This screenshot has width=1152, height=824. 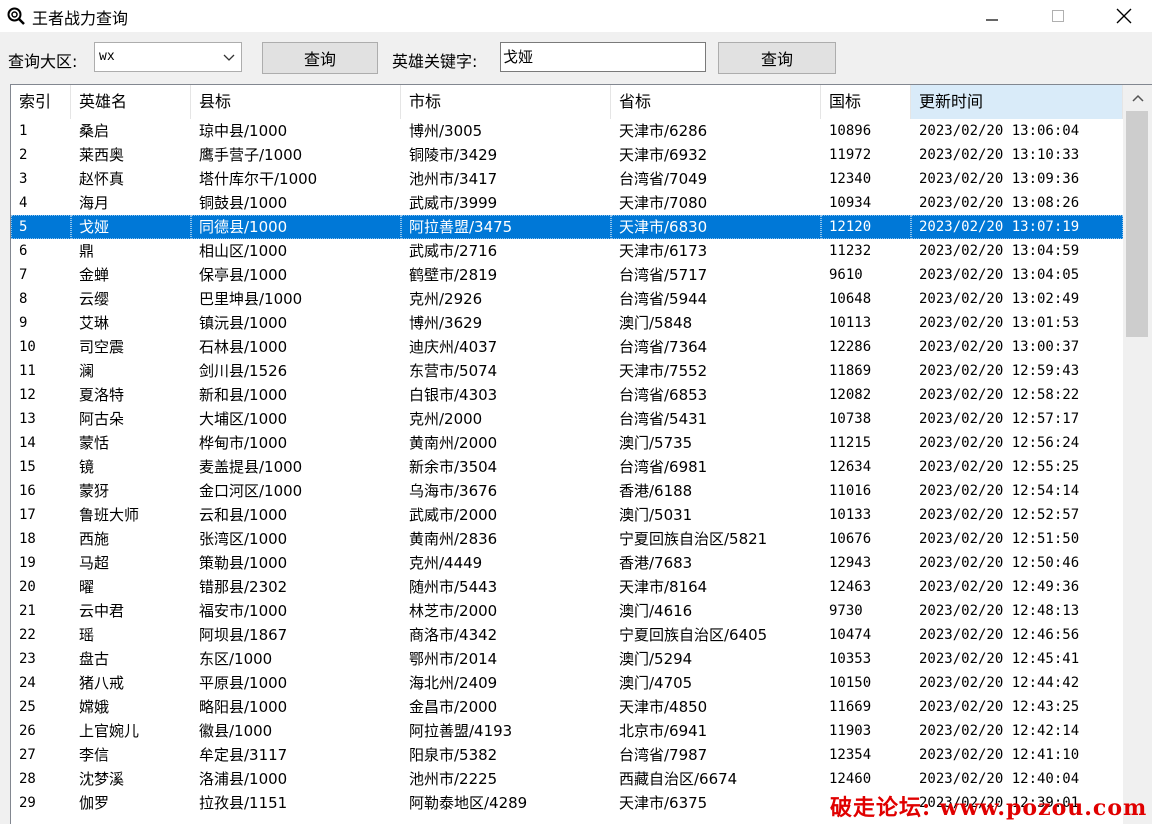 I want to click on table-cell: 戈娅, so click(x=131, y=227).